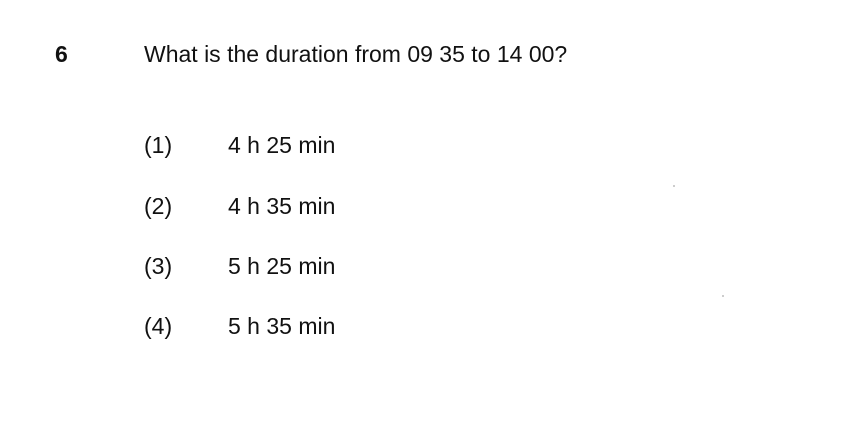 The width and height of the screenshot is (858, 422). What do you see at coordinates (282, 145) in the screenshot?
I see `option-text: 4 h 25 min` at bounding box center [282, 145].